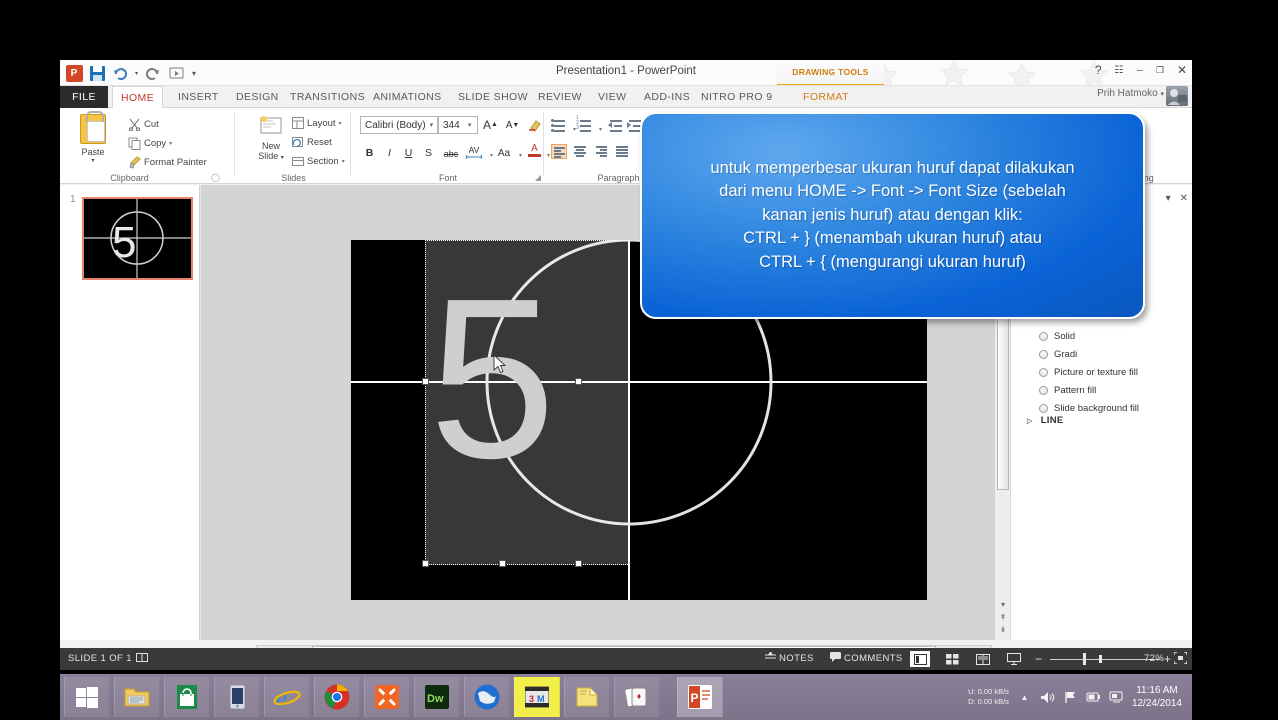  I want to click on tab-animations: ANIMATIONS, so click(407, 97).